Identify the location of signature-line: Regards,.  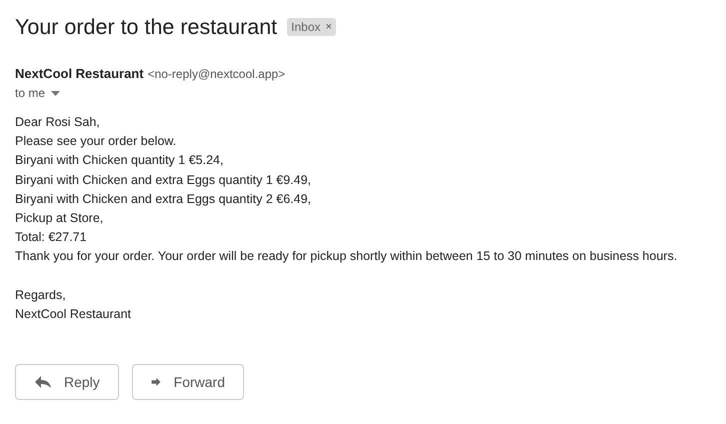
(41, 295).